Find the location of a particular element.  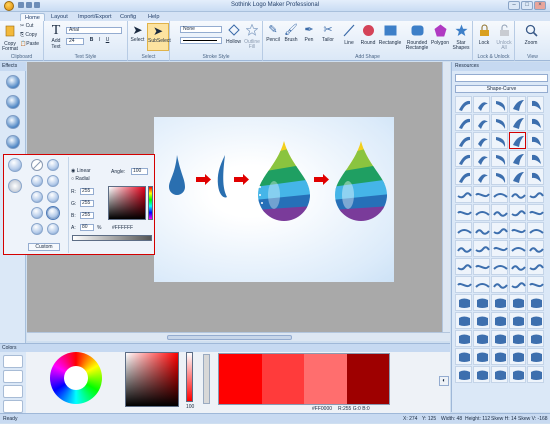

star-shapes-button: Star Shapes is located at coordinates (461, 38).